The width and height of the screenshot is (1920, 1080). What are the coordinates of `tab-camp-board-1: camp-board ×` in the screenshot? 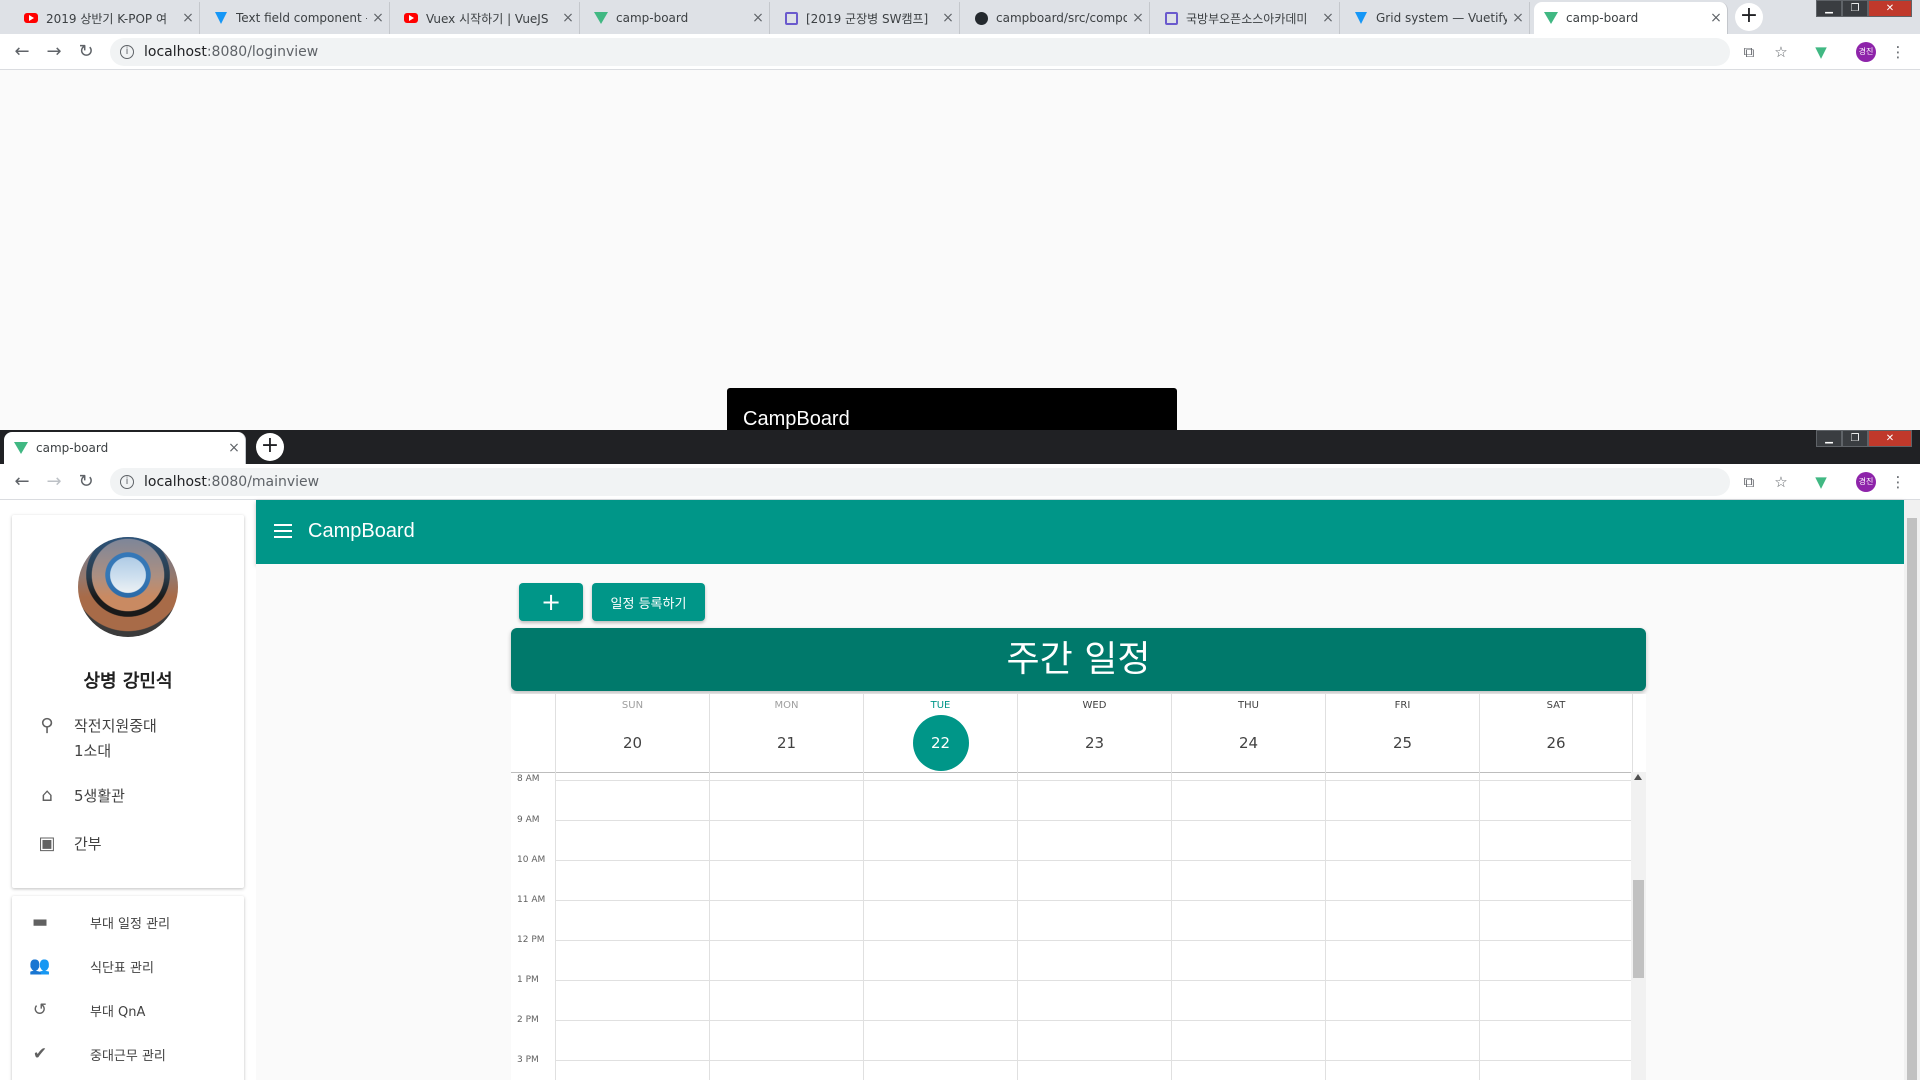 It's located at (677, 18).